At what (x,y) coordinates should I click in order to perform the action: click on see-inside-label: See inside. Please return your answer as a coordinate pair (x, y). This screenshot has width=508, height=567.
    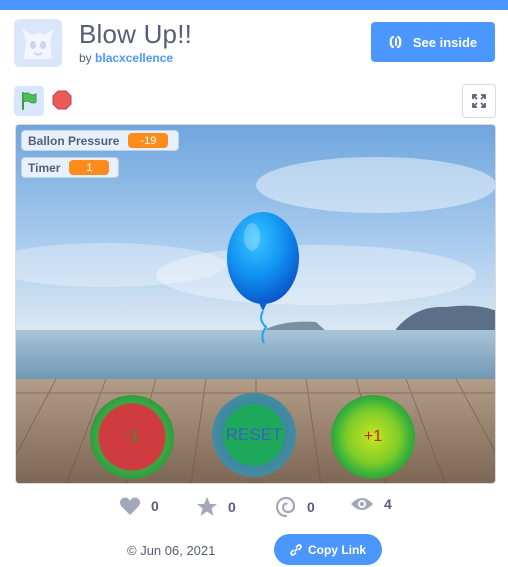
    Looking at the image, I should click on (445, 42).